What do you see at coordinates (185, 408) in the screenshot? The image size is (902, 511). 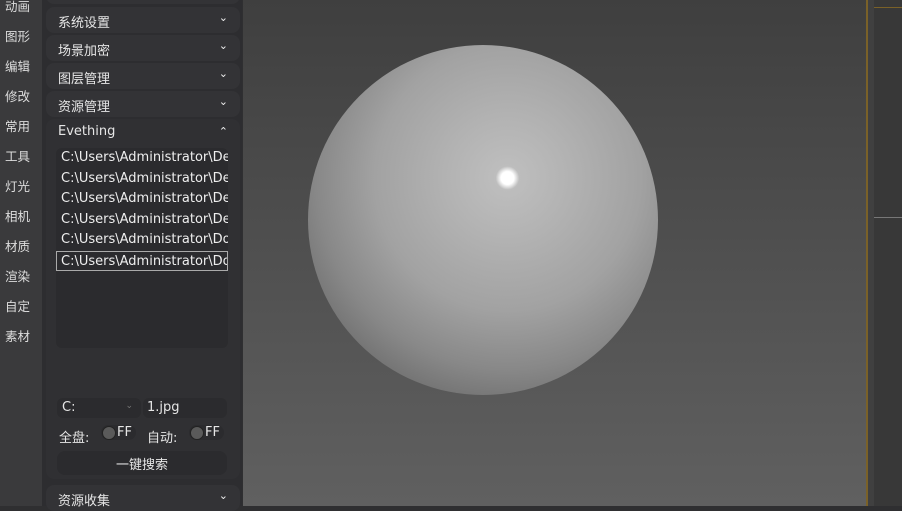 I see `filename-input: 1.jpg` at bounding box center [185, 408].